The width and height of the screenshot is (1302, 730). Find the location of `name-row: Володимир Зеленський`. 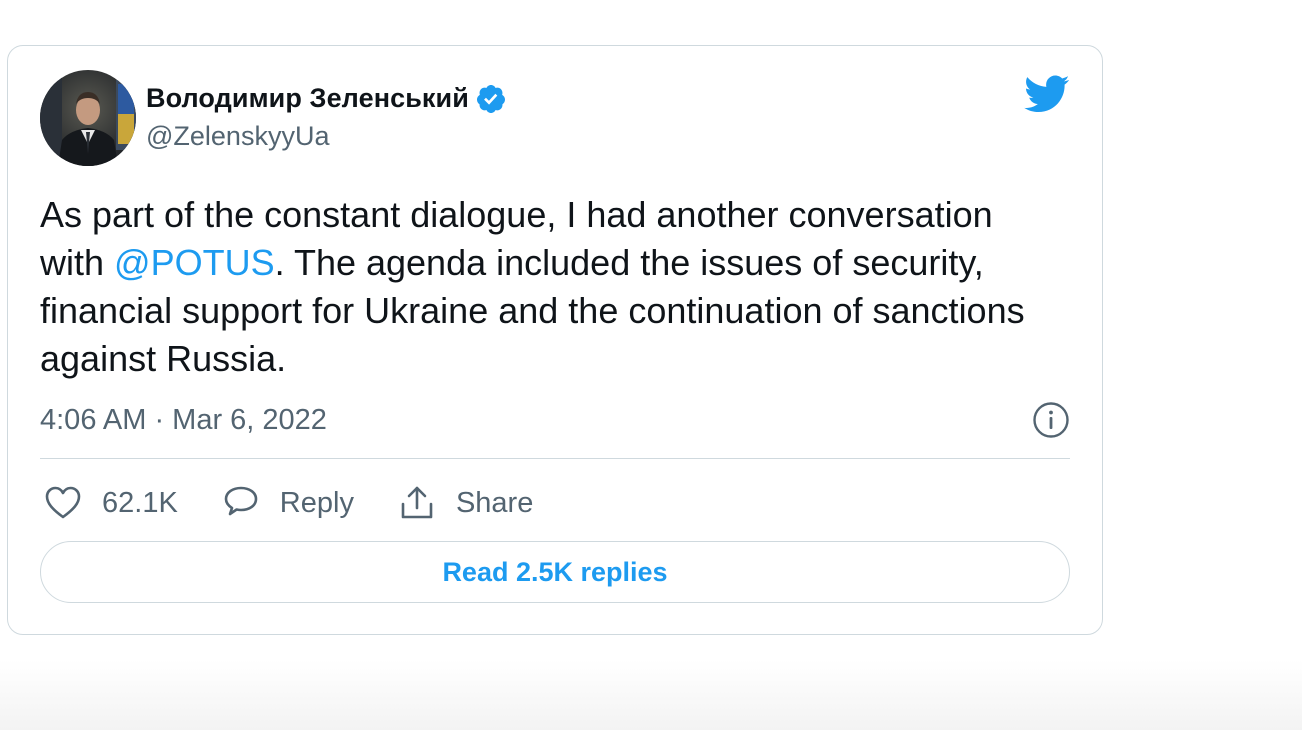

name-row: Володимир Зеленський is located at coordinates (326, 99).